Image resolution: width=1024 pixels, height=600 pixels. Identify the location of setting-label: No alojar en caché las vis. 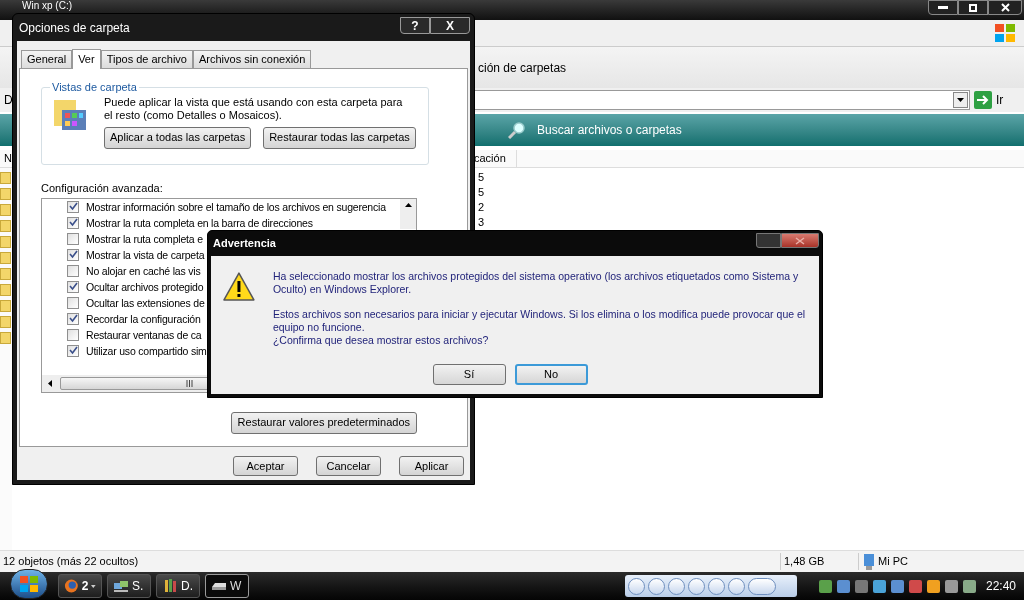
(143, 270).